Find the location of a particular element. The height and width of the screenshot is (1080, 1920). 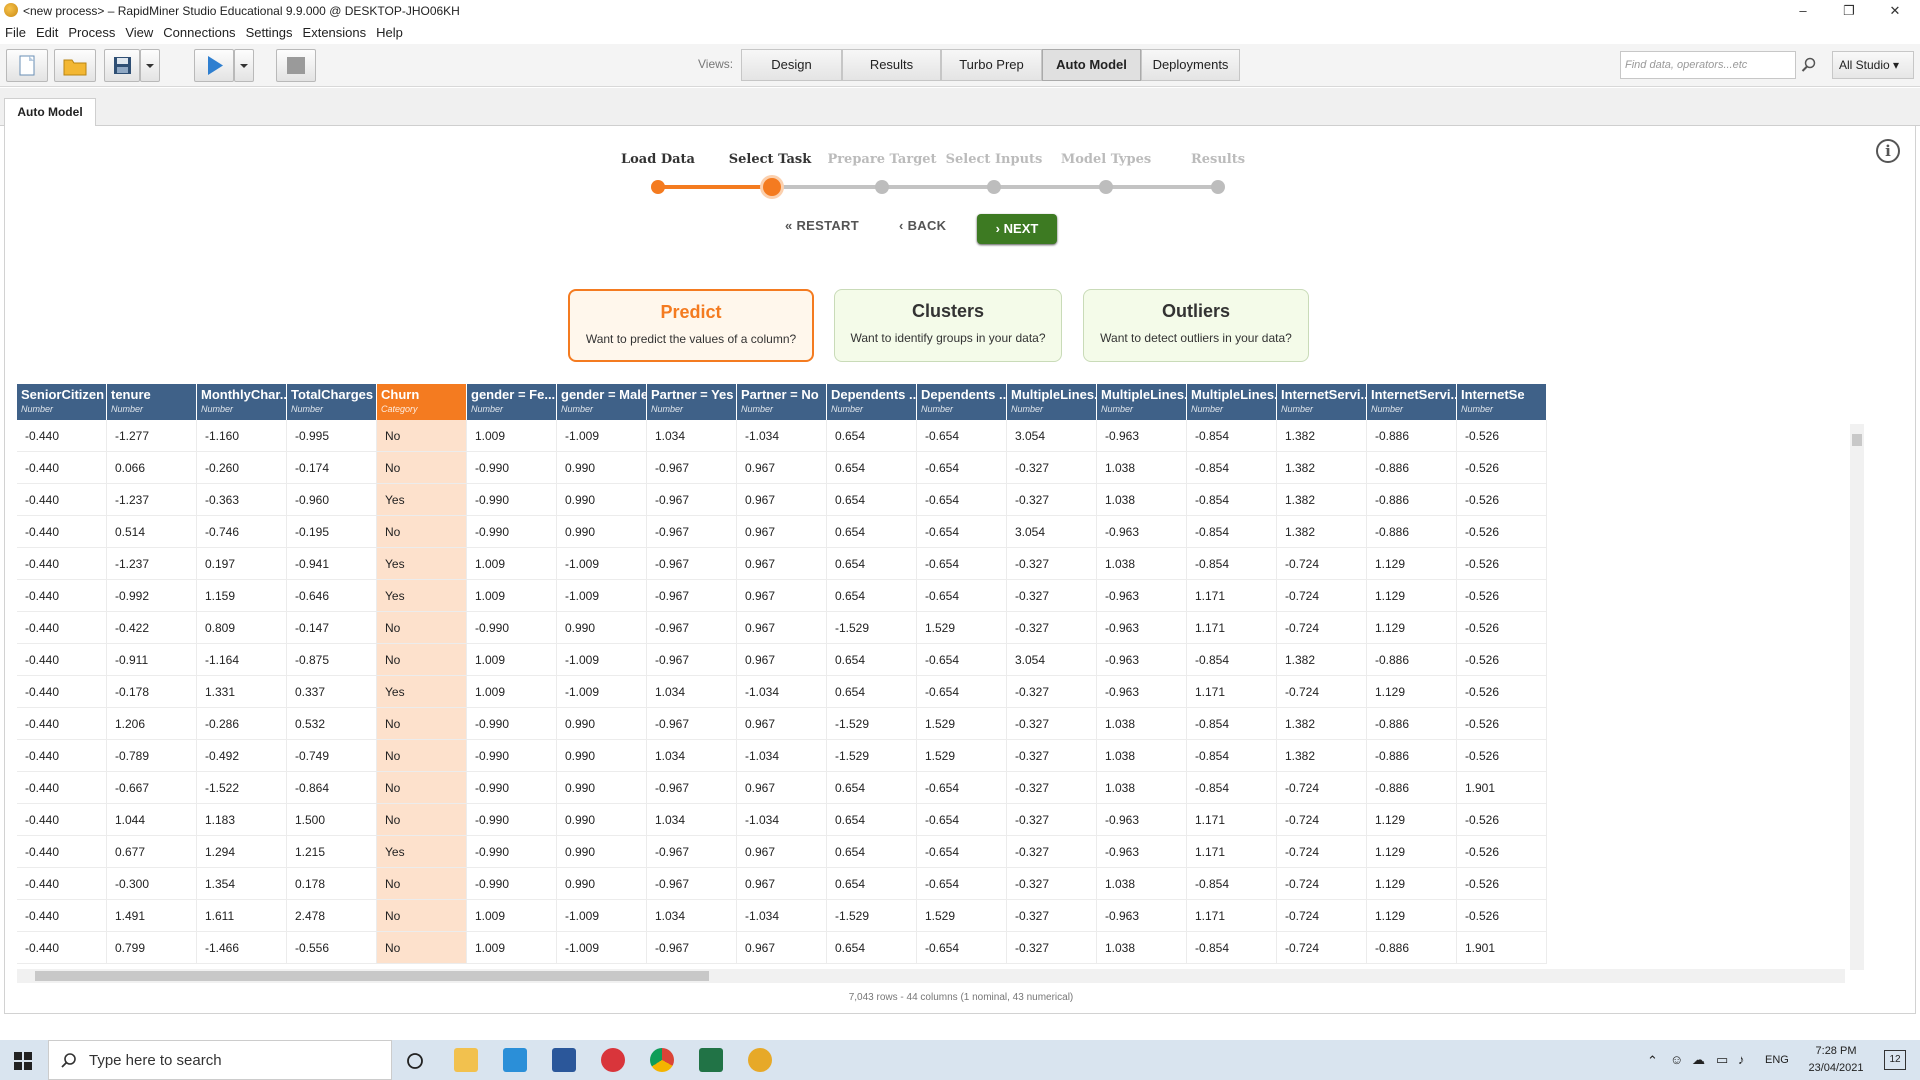

table-cell: -1.237 is located at coordinates (152, 564).